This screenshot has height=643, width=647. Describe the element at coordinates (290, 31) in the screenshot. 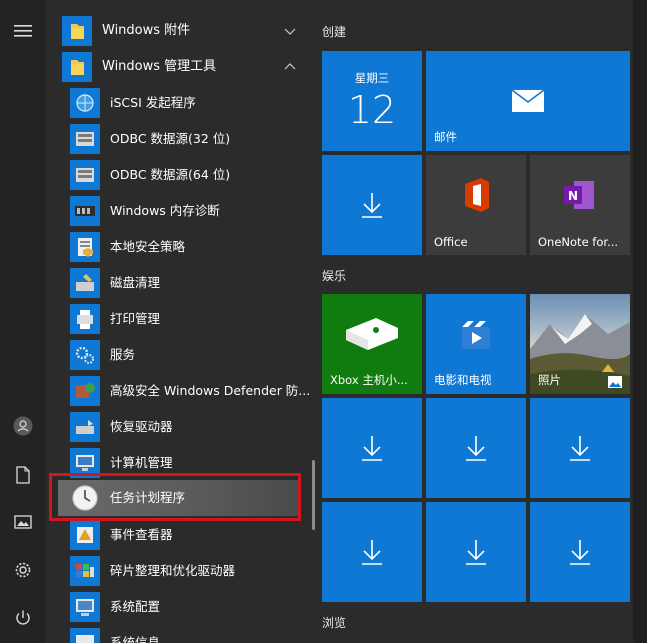

I see `chevron-down-icon` at that location.